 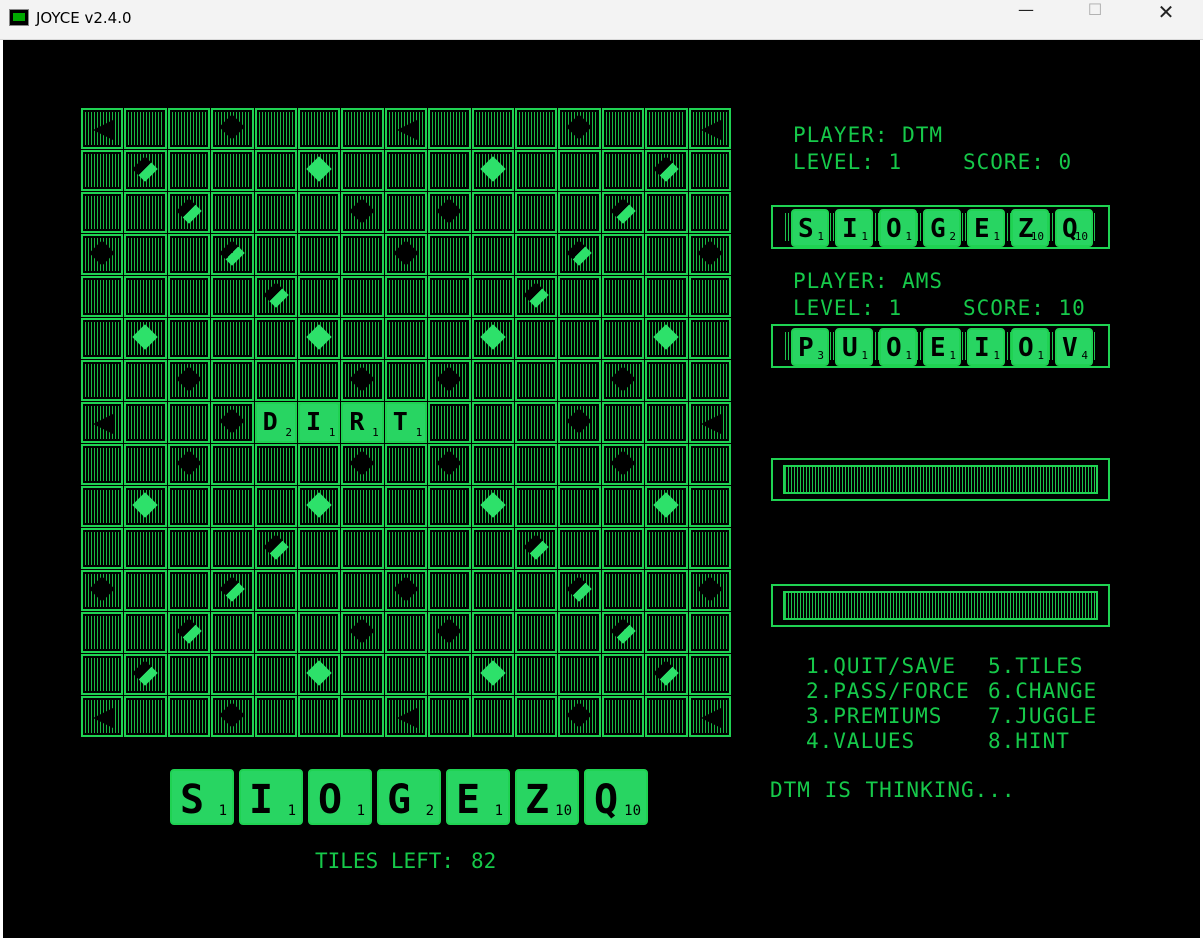 I want to click on rack-tile: E1, so click(x=478, y=797).